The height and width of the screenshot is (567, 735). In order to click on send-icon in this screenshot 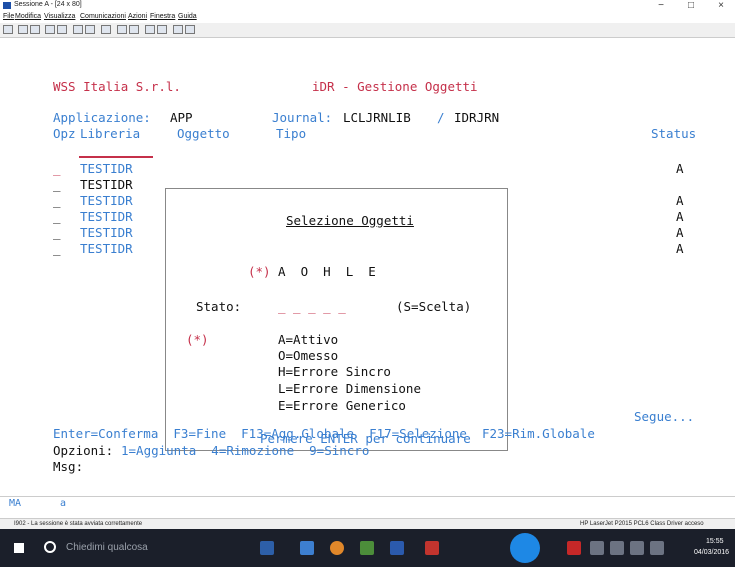, I will do `click(50, 29)`.